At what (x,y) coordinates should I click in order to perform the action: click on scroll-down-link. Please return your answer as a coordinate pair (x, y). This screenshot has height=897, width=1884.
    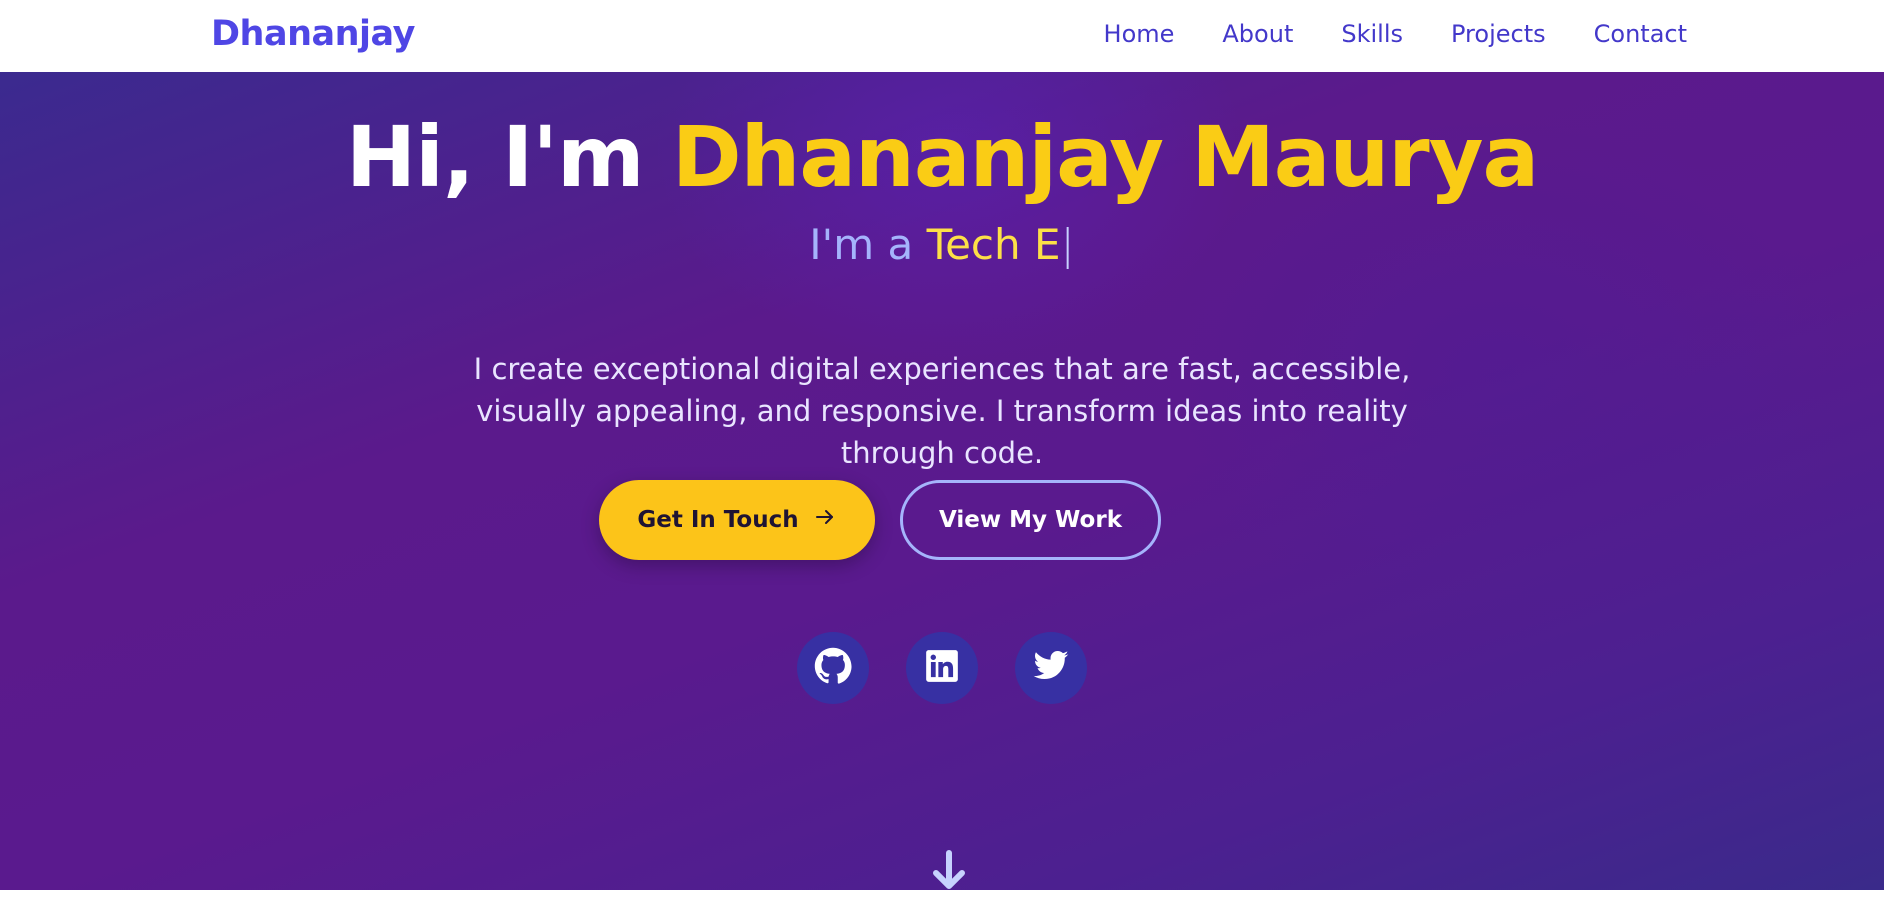
    Looking at the image, I should click on (949, 870).